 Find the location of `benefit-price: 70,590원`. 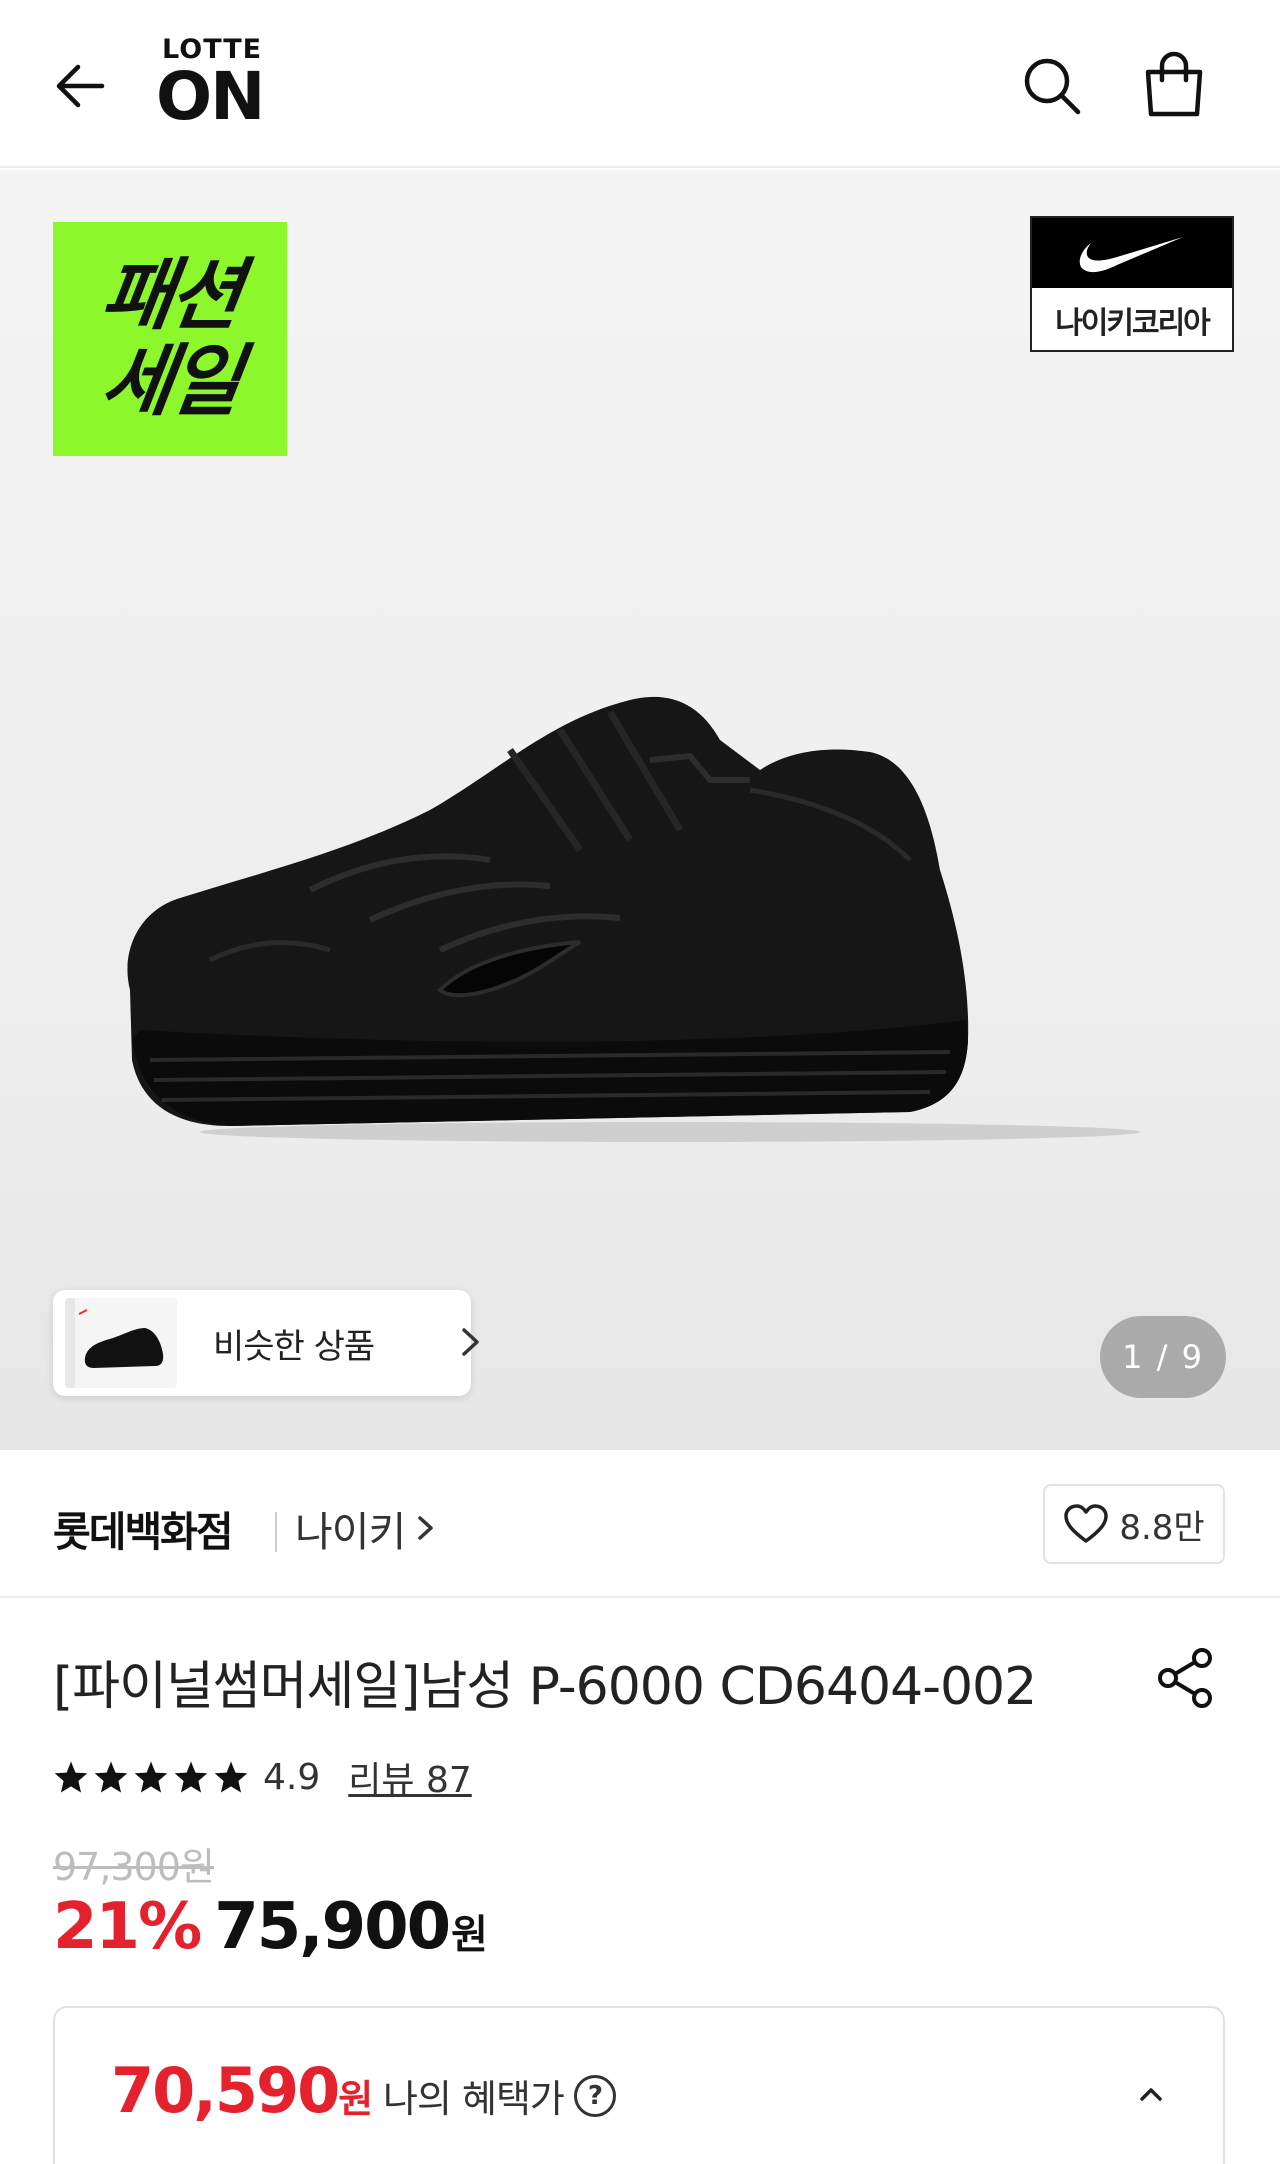

benefit-price: 70,590원 is located at coordinates (242, 2090).